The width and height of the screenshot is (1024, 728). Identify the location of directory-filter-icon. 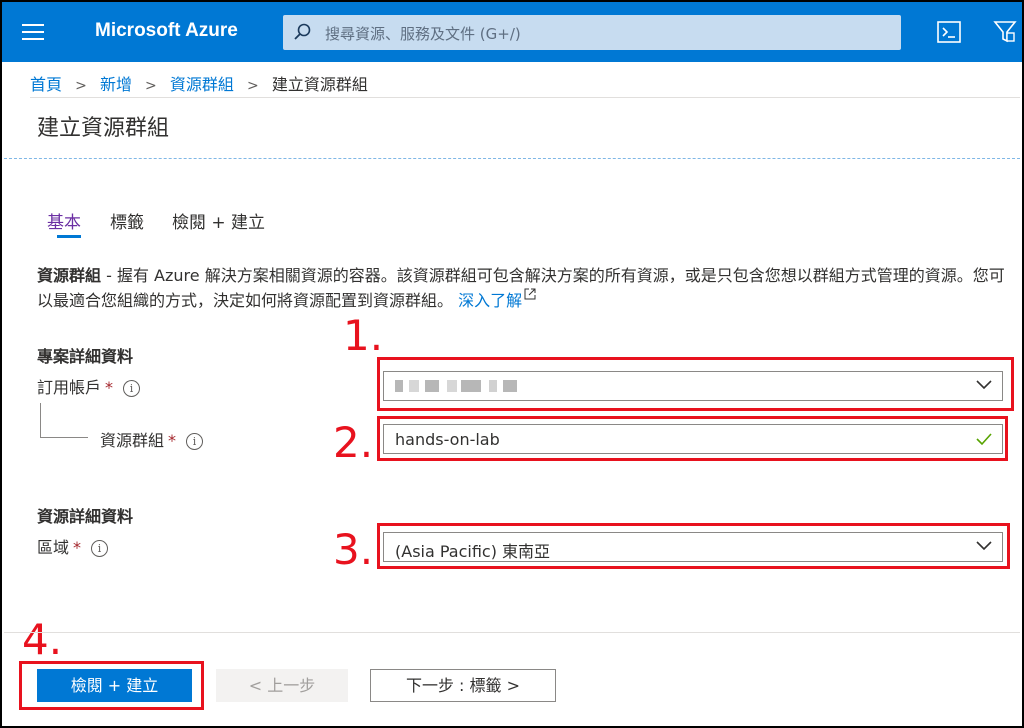
(1005, 32).